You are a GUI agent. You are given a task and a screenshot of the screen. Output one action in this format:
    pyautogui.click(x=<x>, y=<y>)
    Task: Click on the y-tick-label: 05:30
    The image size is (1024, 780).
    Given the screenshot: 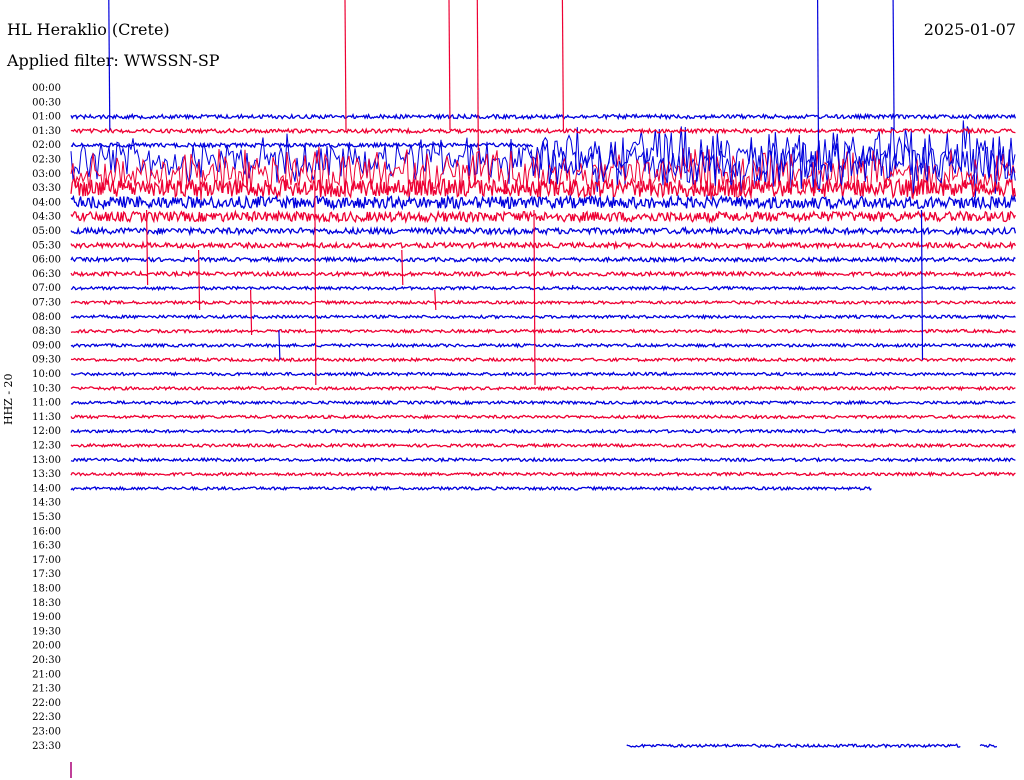 What is the action you would take?
    pyautogui.click(x=46, y=245)
    